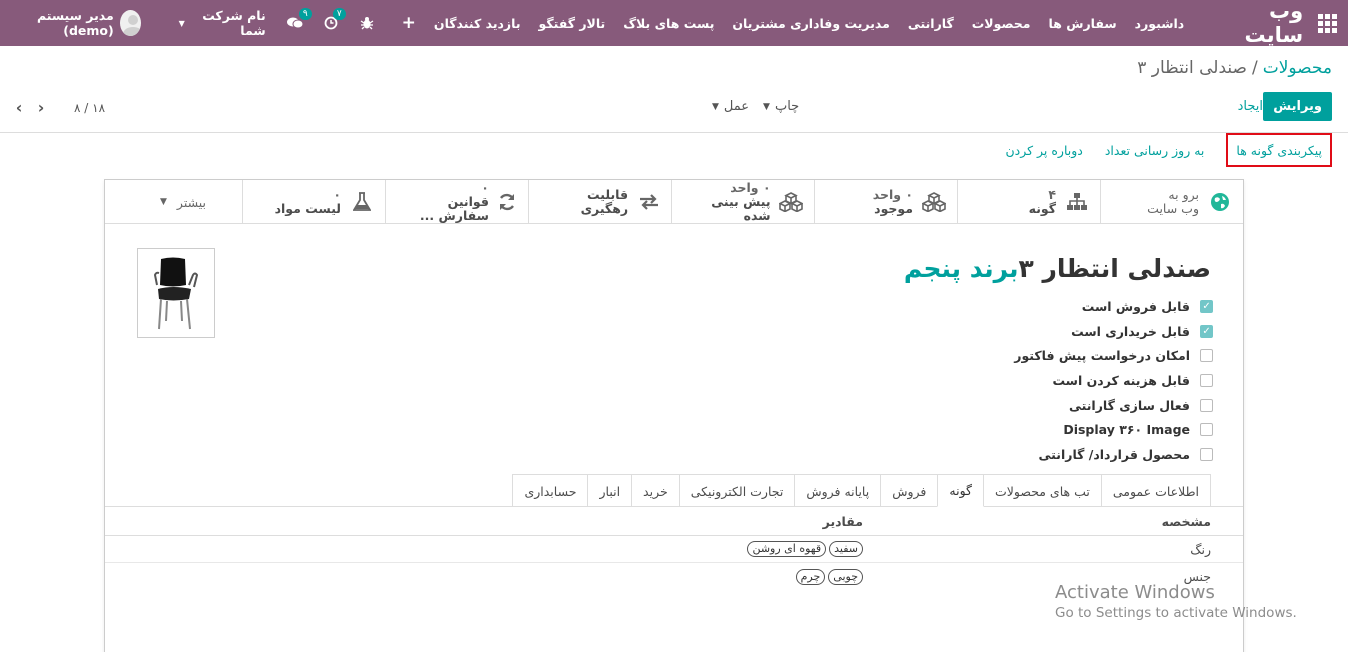 The image size is (1348, 652). I want to click on messages-comments-icon: ۹, so click(299, 19).